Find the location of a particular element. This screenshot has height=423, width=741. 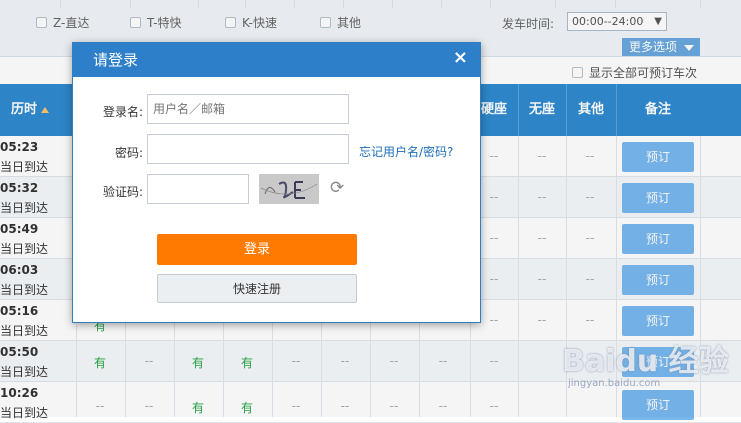

refresh-captcha-icon: ⟳ is located at coordinates (337, 188).